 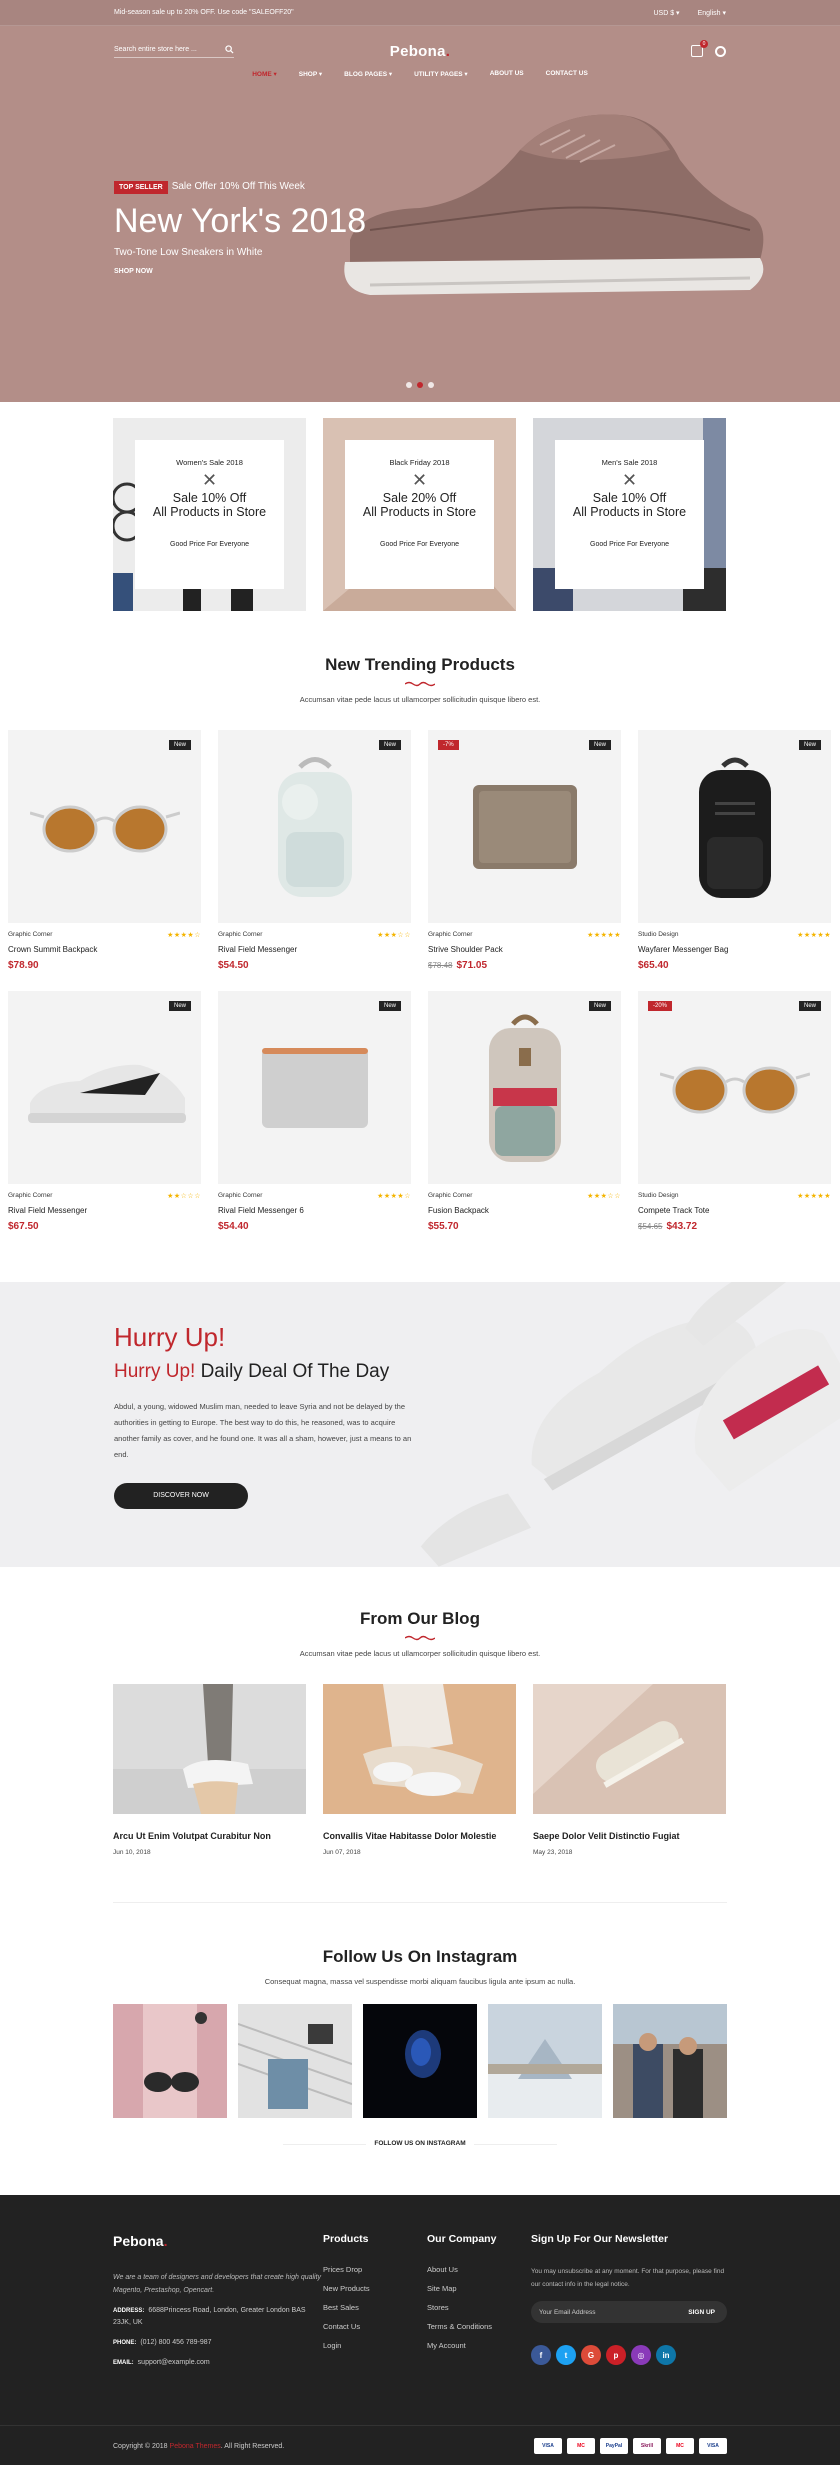 What do you see at coordinates (524, 949) in the screenshot?
I see `product-name: Strive Shoulder Pack` at bounding box center [524, 949].